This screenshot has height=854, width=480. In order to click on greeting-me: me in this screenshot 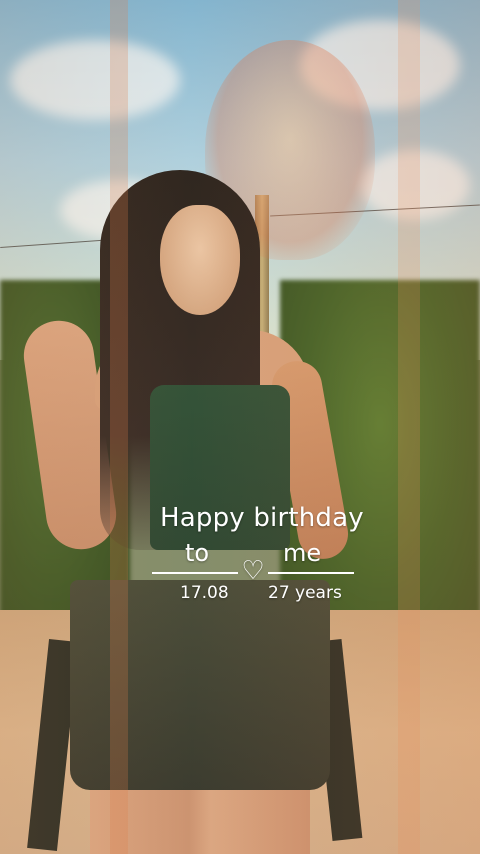, I will do `click(302, 553)`.